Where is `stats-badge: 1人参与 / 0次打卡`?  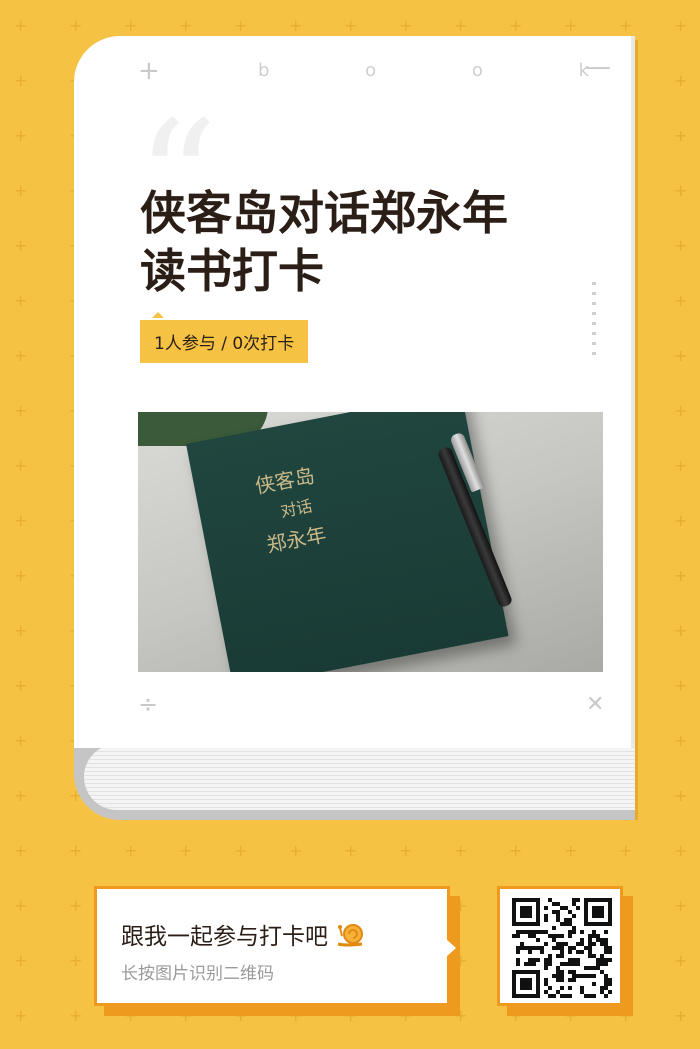
stats-badge: 1人参与 / 0次打卡 is located at coordinates (224, 337).